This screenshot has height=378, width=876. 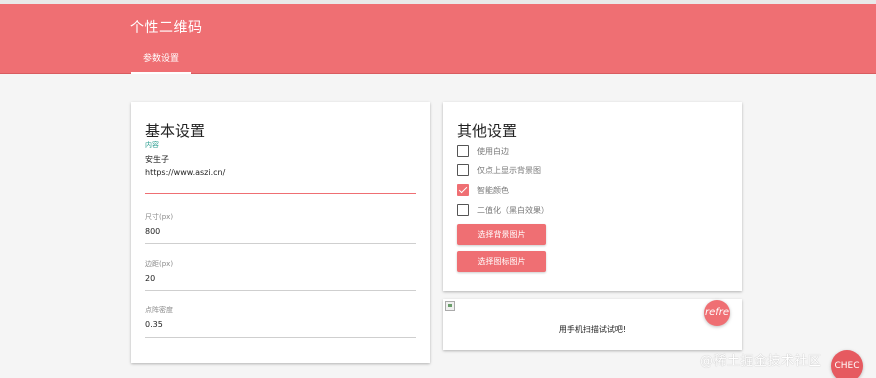 What do you see at coordinates (152, 145) in the screenshot?
I see `content-label: 内容` at bounding box center [152, 145].